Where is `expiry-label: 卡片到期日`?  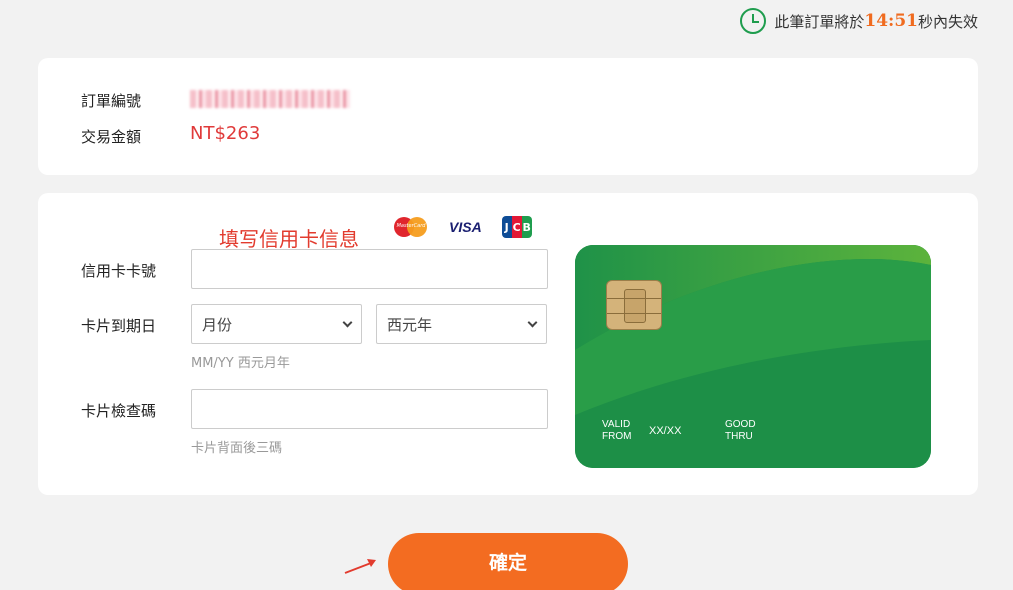 expiry-label: 卡片到期日 is located at coordinates (119, 326).